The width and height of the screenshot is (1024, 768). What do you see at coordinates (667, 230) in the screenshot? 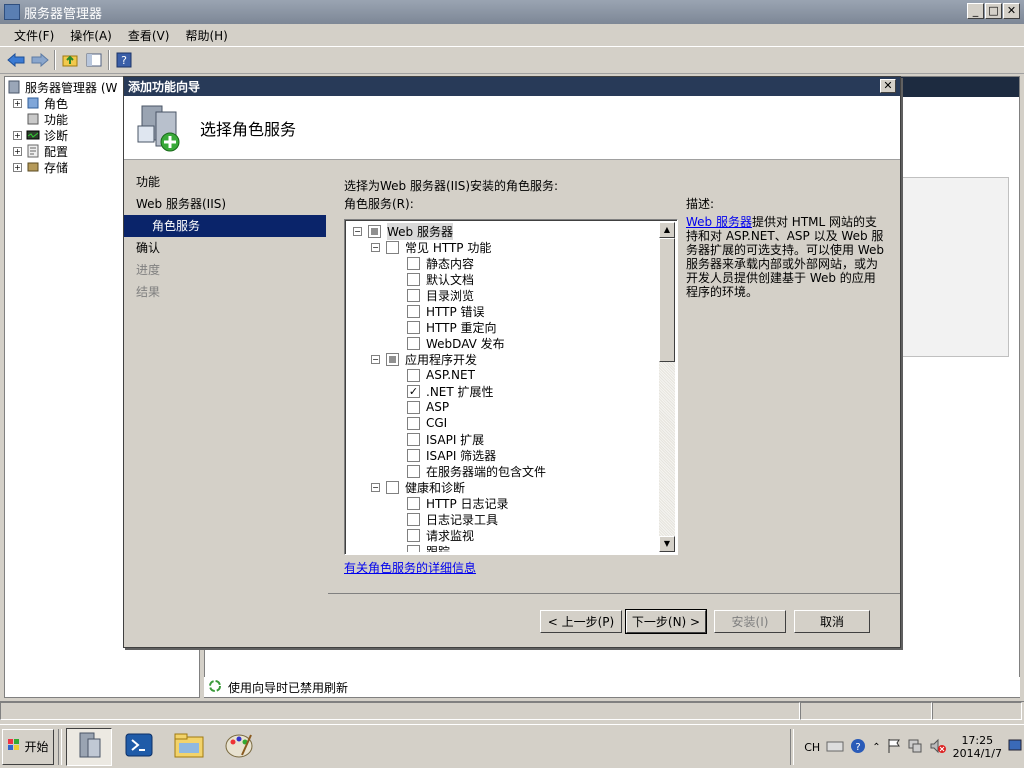
I see `scroll-up-icon: ▲` at bounding box center [667, 230].